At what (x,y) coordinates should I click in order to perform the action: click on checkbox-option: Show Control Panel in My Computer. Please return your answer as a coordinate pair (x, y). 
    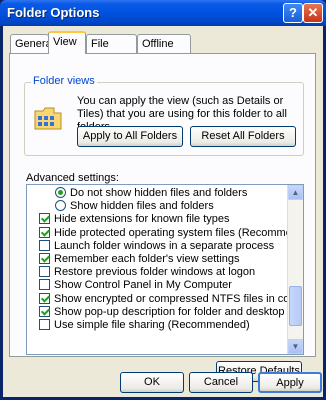
    Looking at the image, I should click on (157, 285).